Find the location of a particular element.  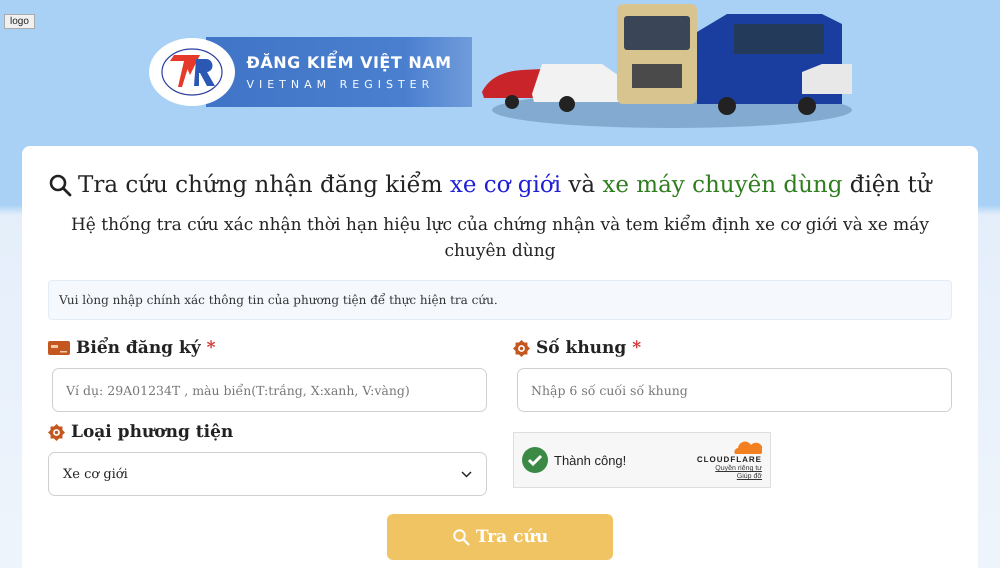

input-field: Ví dụ: 29A01234T , màu biển(T:trắng, X:xanh, V:vàng) is located at coordinates (269, 390).